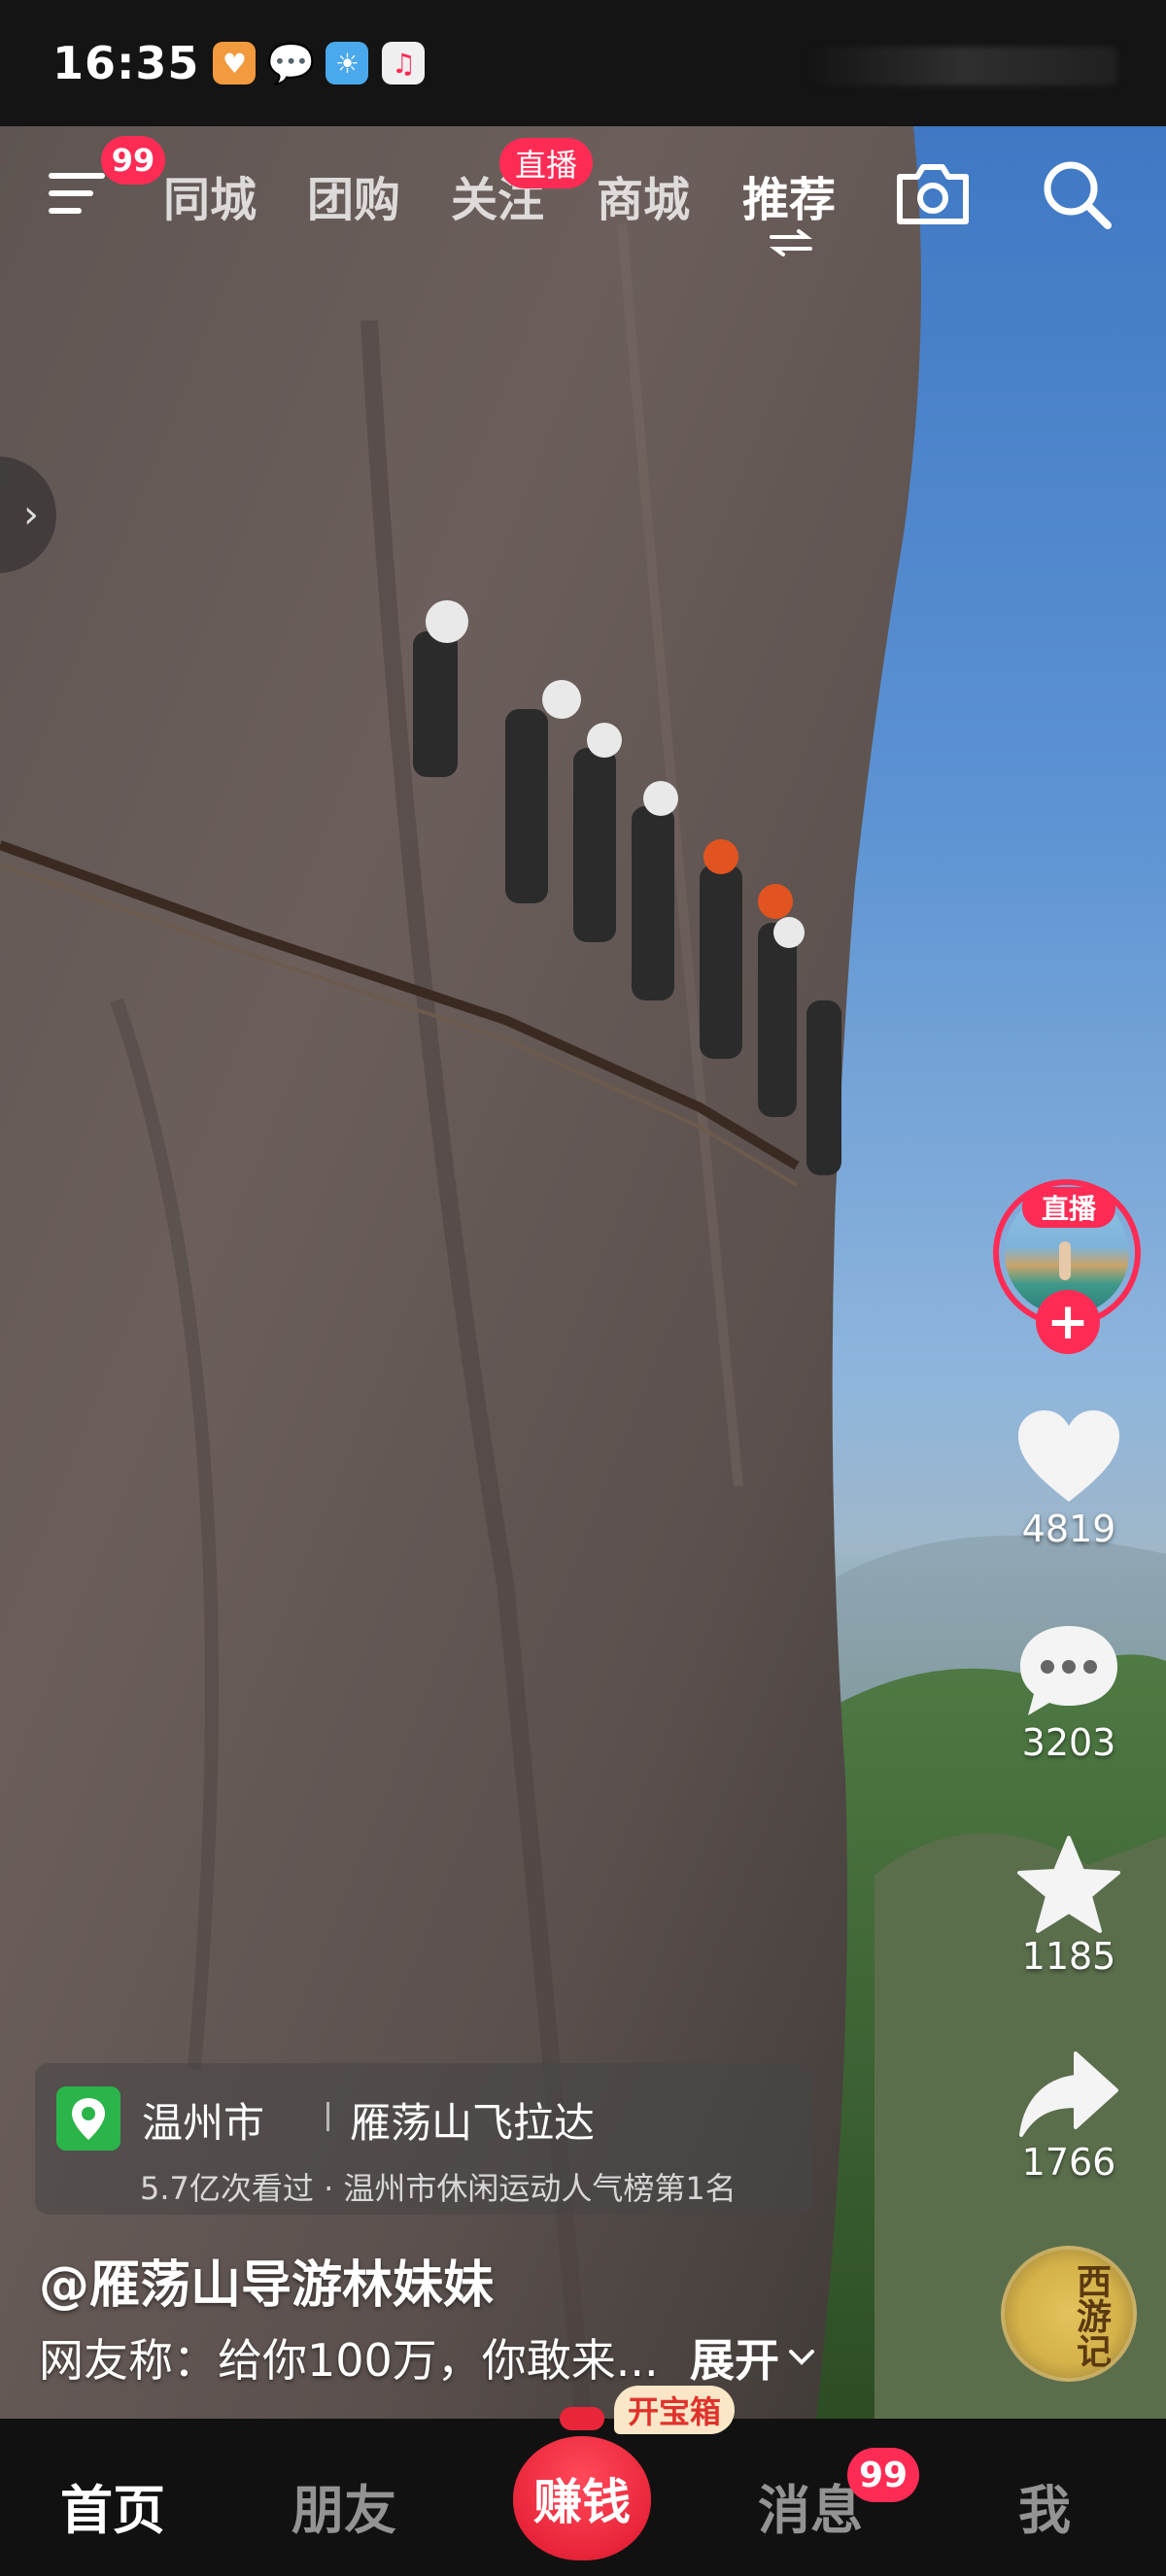 The width and height of the screenshot is (1166, 2576). Describe the element at coordinates (546, 163) in the screenshot. I see `following-live-badge: 直播` at that location.